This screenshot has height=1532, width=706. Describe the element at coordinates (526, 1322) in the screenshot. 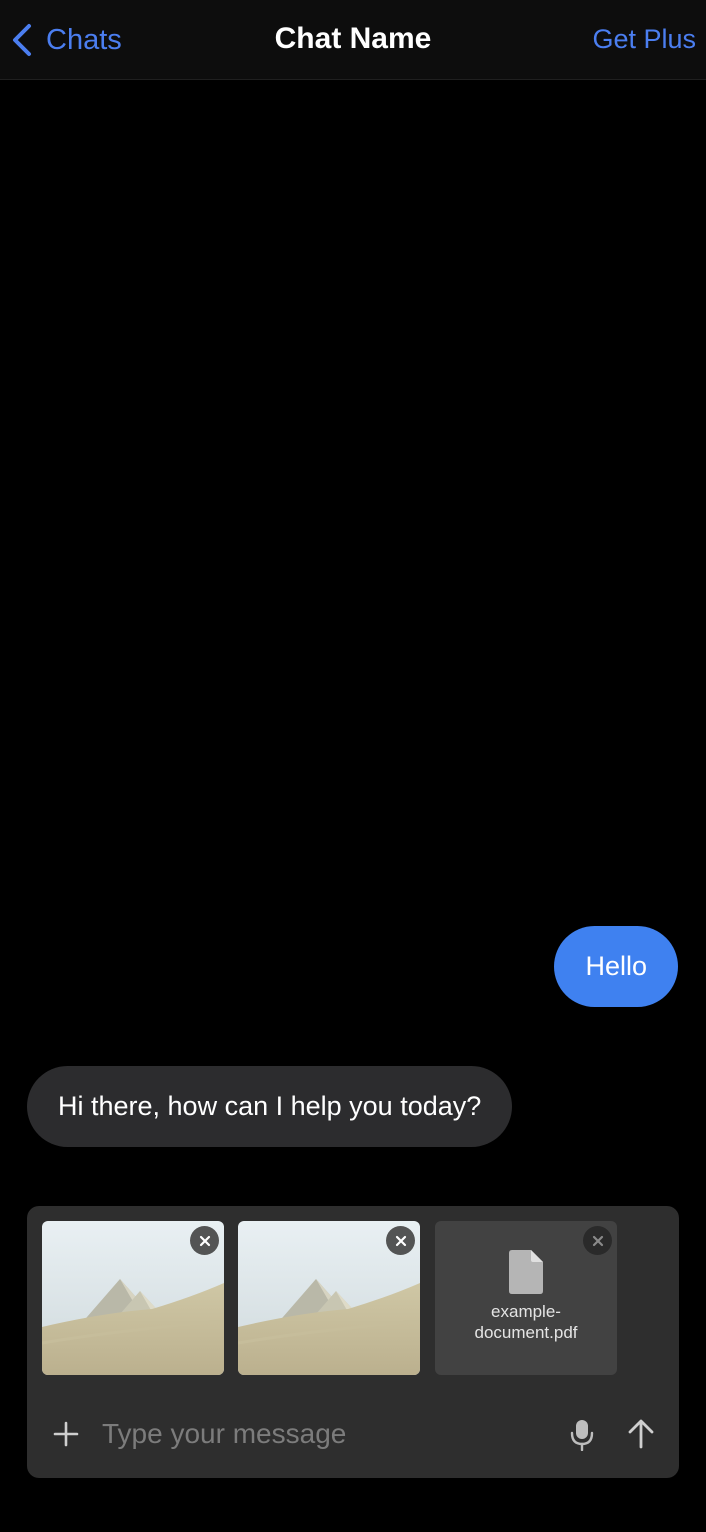

I see `file-name: example- document.pdf` at that location.